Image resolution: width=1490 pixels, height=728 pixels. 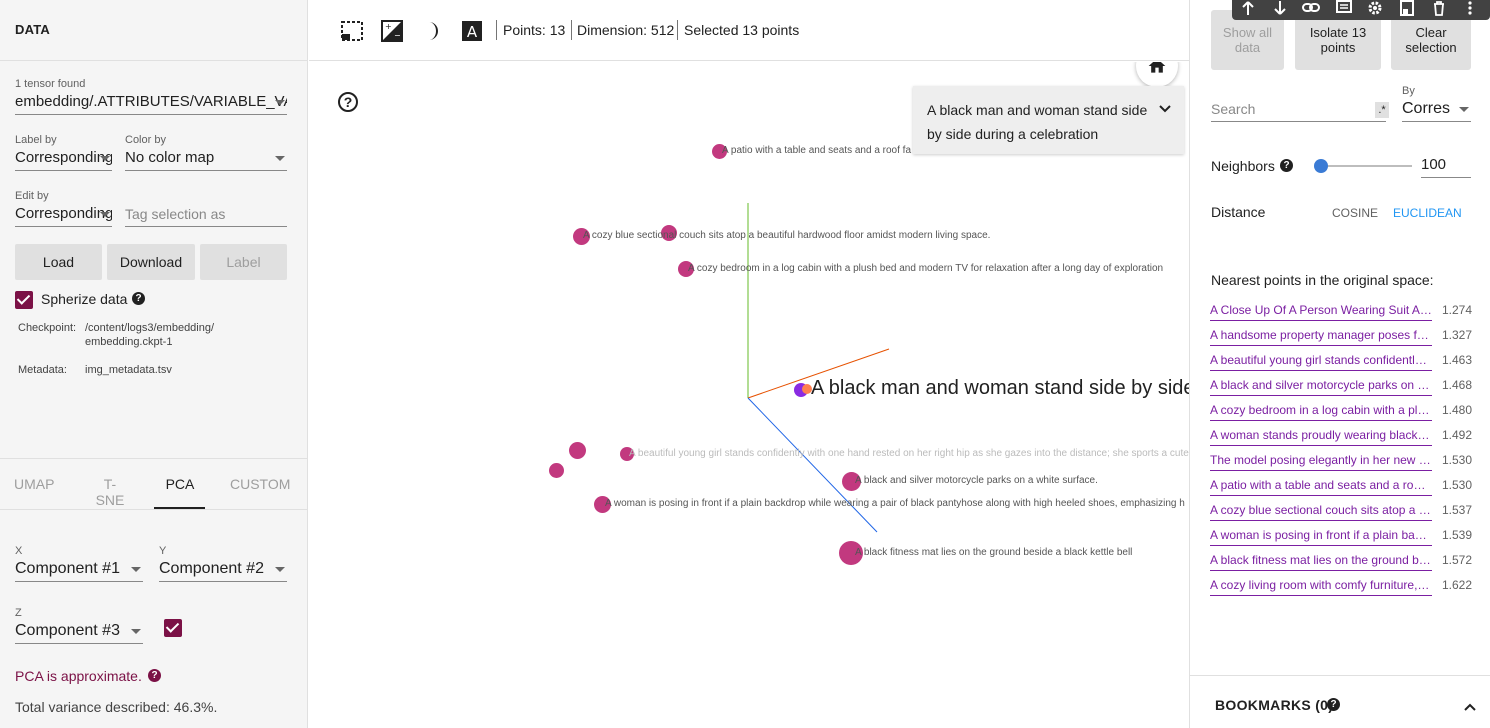 I want to click on search-by-select: Corres, so click(x=1436, y=110).